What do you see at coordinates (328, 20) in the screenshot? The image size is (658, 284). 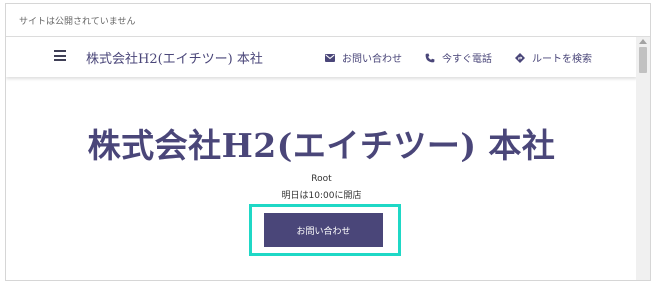 I see `site-notice-bar: サイトは公開されていません` at bounding box center [328, 20].